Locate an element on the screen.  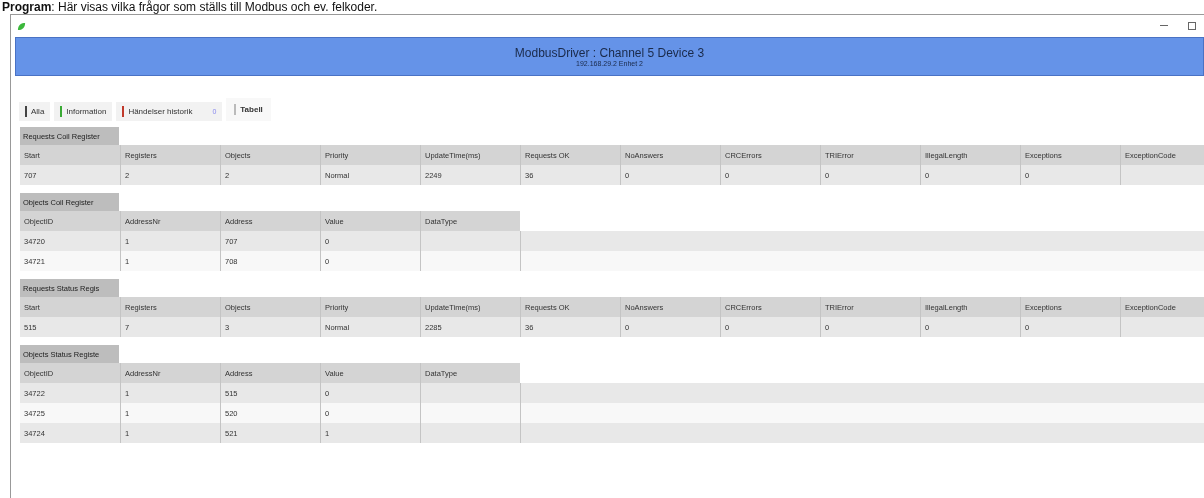
maximize-icon is located at coordinates (1192, 26).